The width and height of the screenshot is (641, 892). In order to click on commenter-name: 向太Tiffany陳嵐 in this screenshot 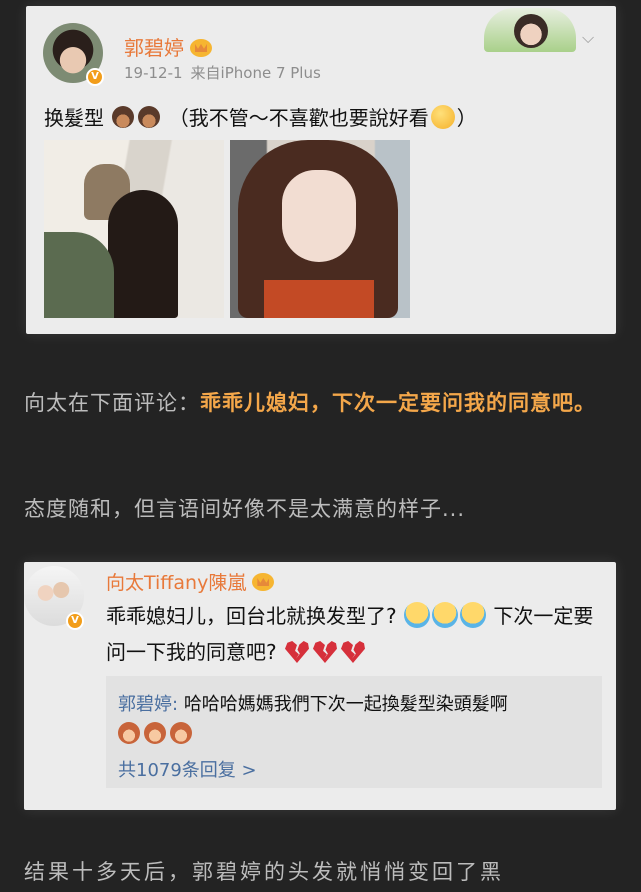, I will do `click(190, 581)`.